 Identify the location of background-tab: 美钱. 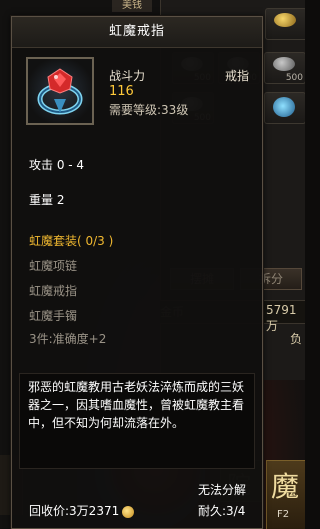
(132, 6).